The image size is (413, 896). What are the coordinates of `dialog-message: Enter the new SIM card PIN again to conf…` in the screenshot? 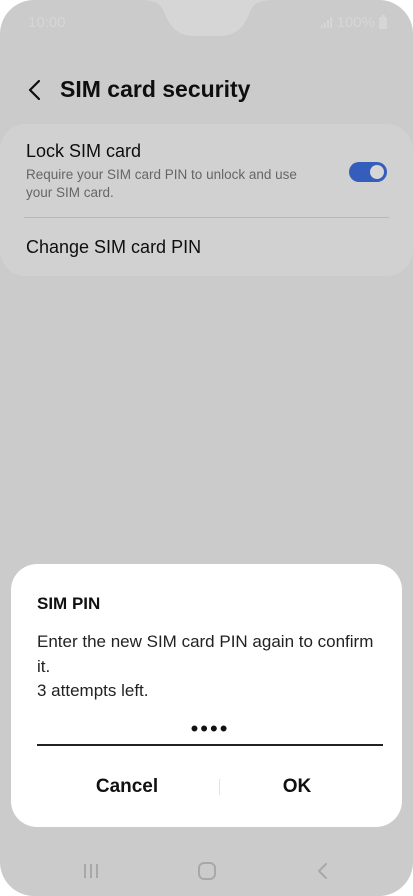 It's located at (207, 667).